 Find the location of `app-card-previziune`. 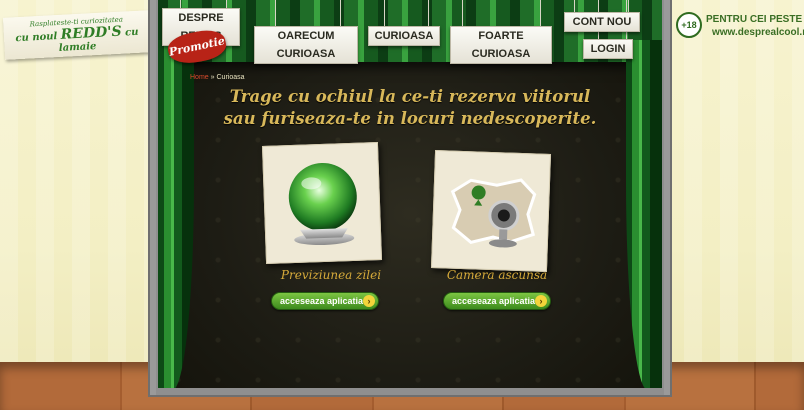

app-card-previziune is located at coordinates (322, 203).